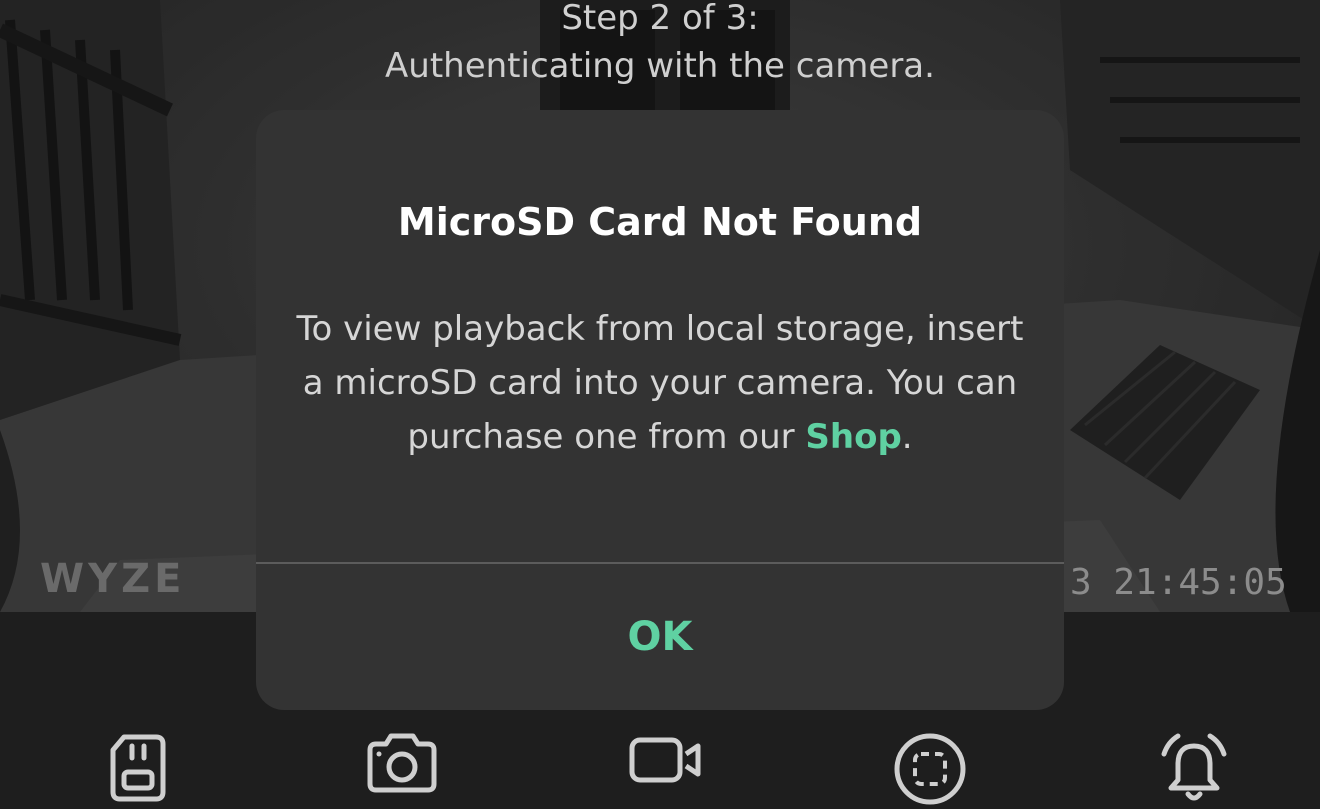 The image size is (1320, 809). Describe the element at coordinates (907, 437) in the screenshot. I see `dialog-message-suffix: .` at that location.